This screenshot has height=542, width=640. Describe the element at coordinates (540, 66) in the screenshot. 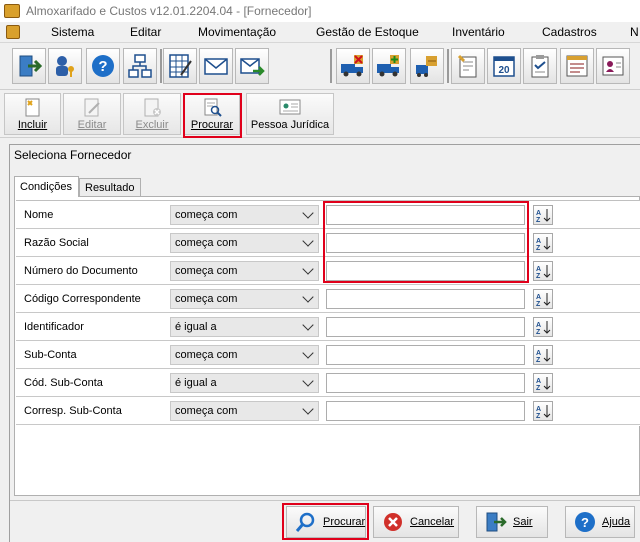

I see `clipboard-check-icon` at that location.